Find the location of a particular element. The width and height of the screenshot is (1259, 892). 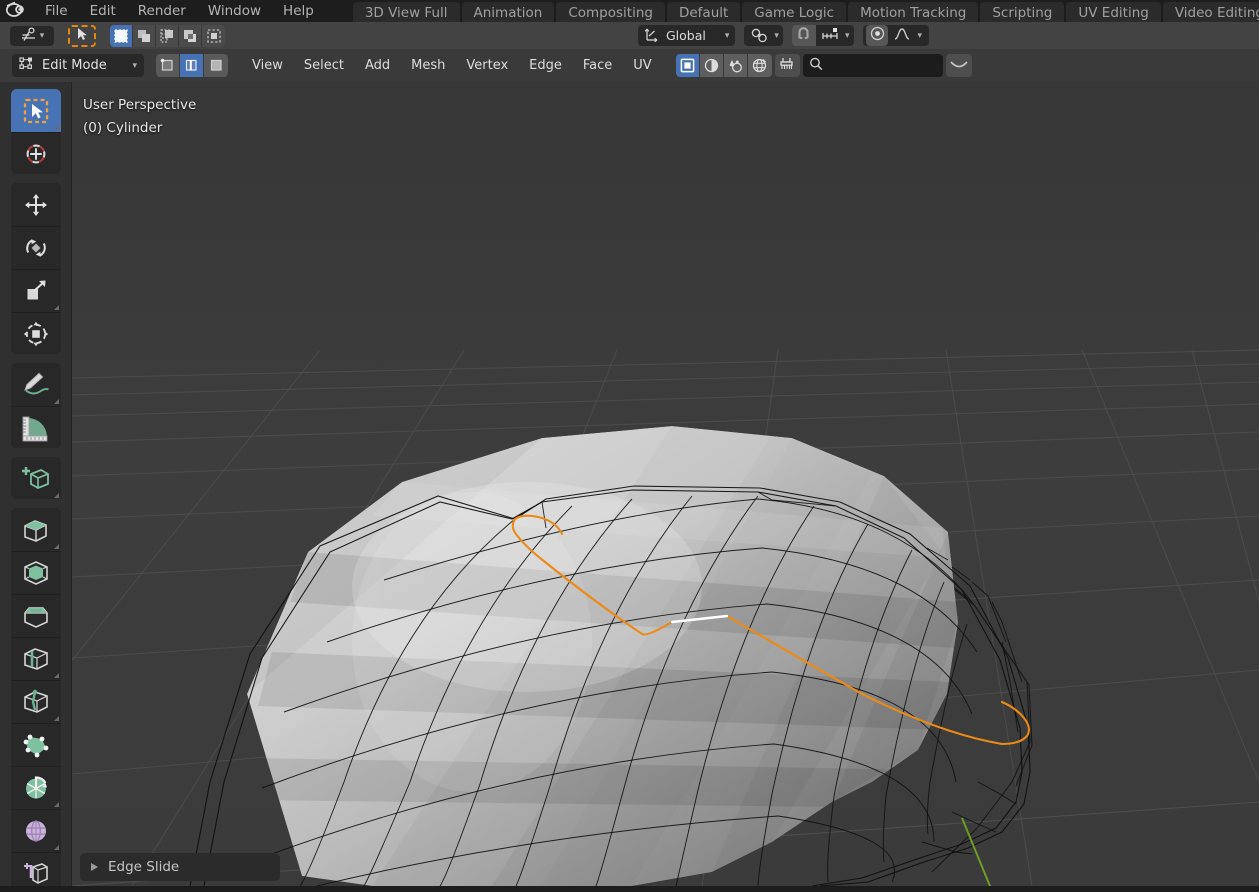

tool-annotate is located at coordinates (36, 384).